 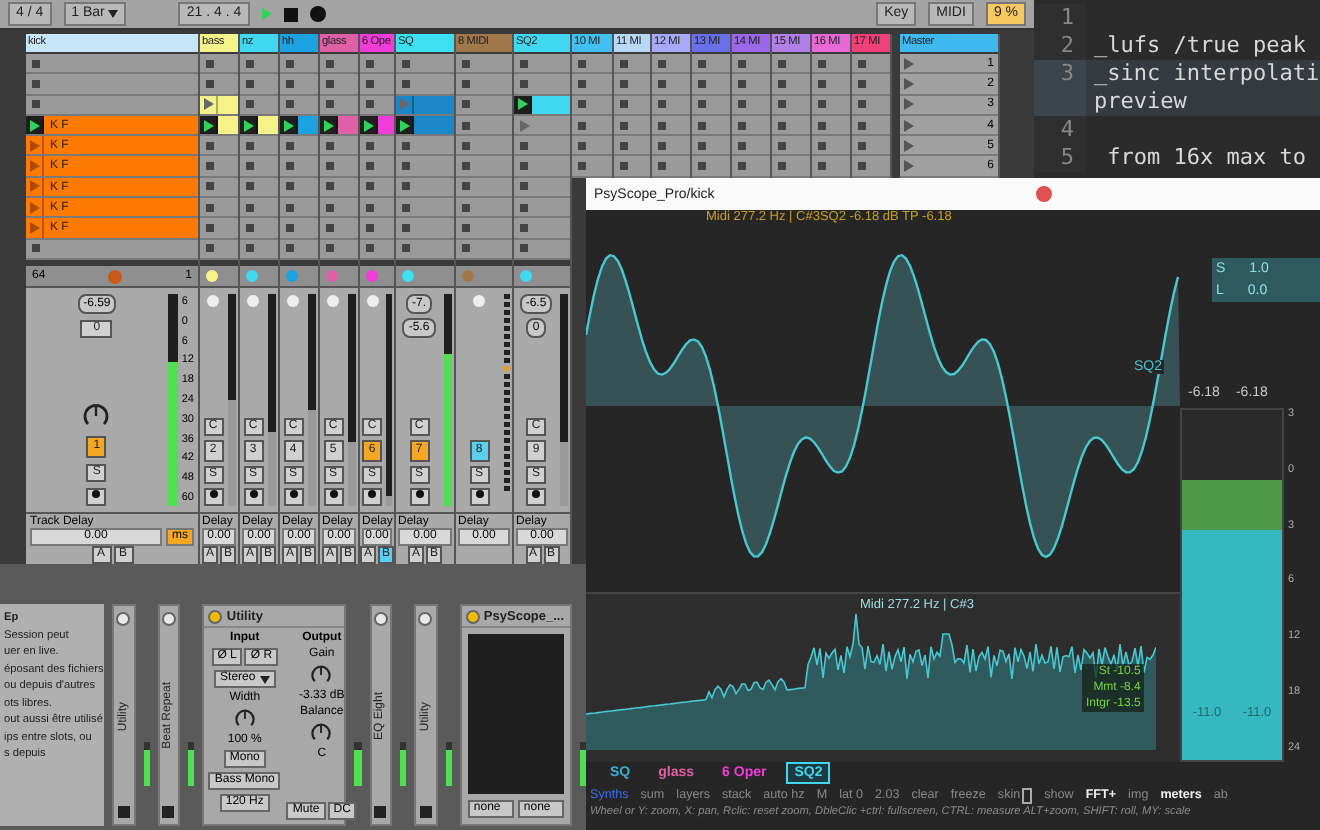 I want to click on play-icon, so click(x=248, y=125).